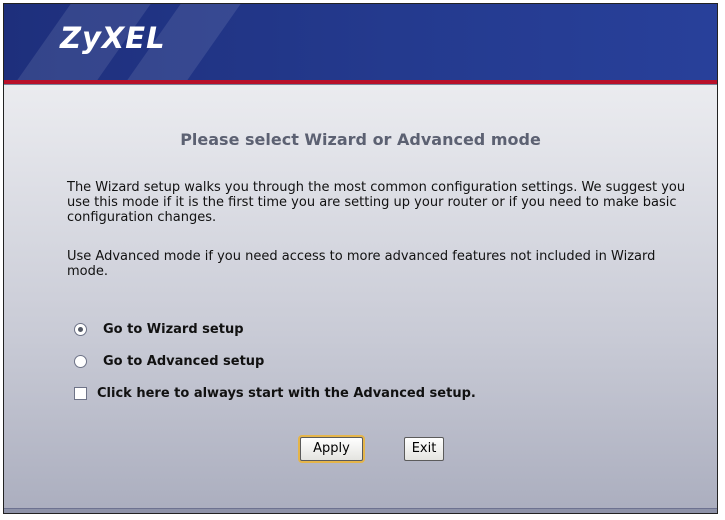 This screenshot has width=725, height=520. I want to click on wizard-setup-radio, so click(80, 329).